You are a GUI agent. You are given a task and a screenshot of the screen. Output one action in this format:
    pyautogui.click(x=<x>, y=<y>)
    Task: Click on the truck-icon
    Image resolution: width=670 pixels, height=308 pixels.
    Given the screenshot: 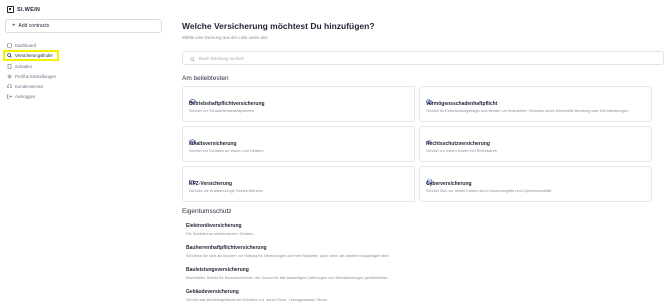 What is the action you would take?
    pyautogui.click(x=192, y=178)
    